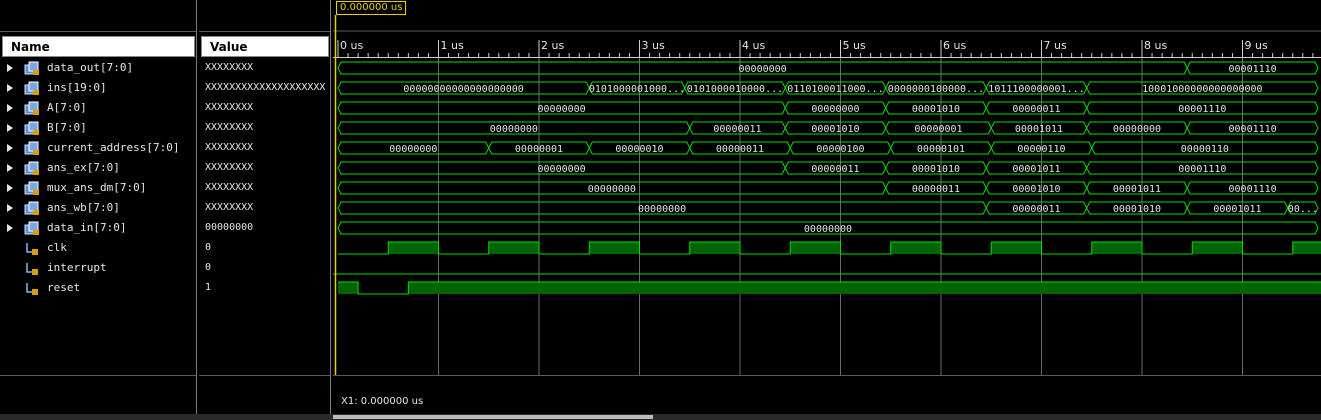  Describe the element at coordinates (113, 147) in the screenshot. I see `signal-name: current_address[7:0]` at that location.